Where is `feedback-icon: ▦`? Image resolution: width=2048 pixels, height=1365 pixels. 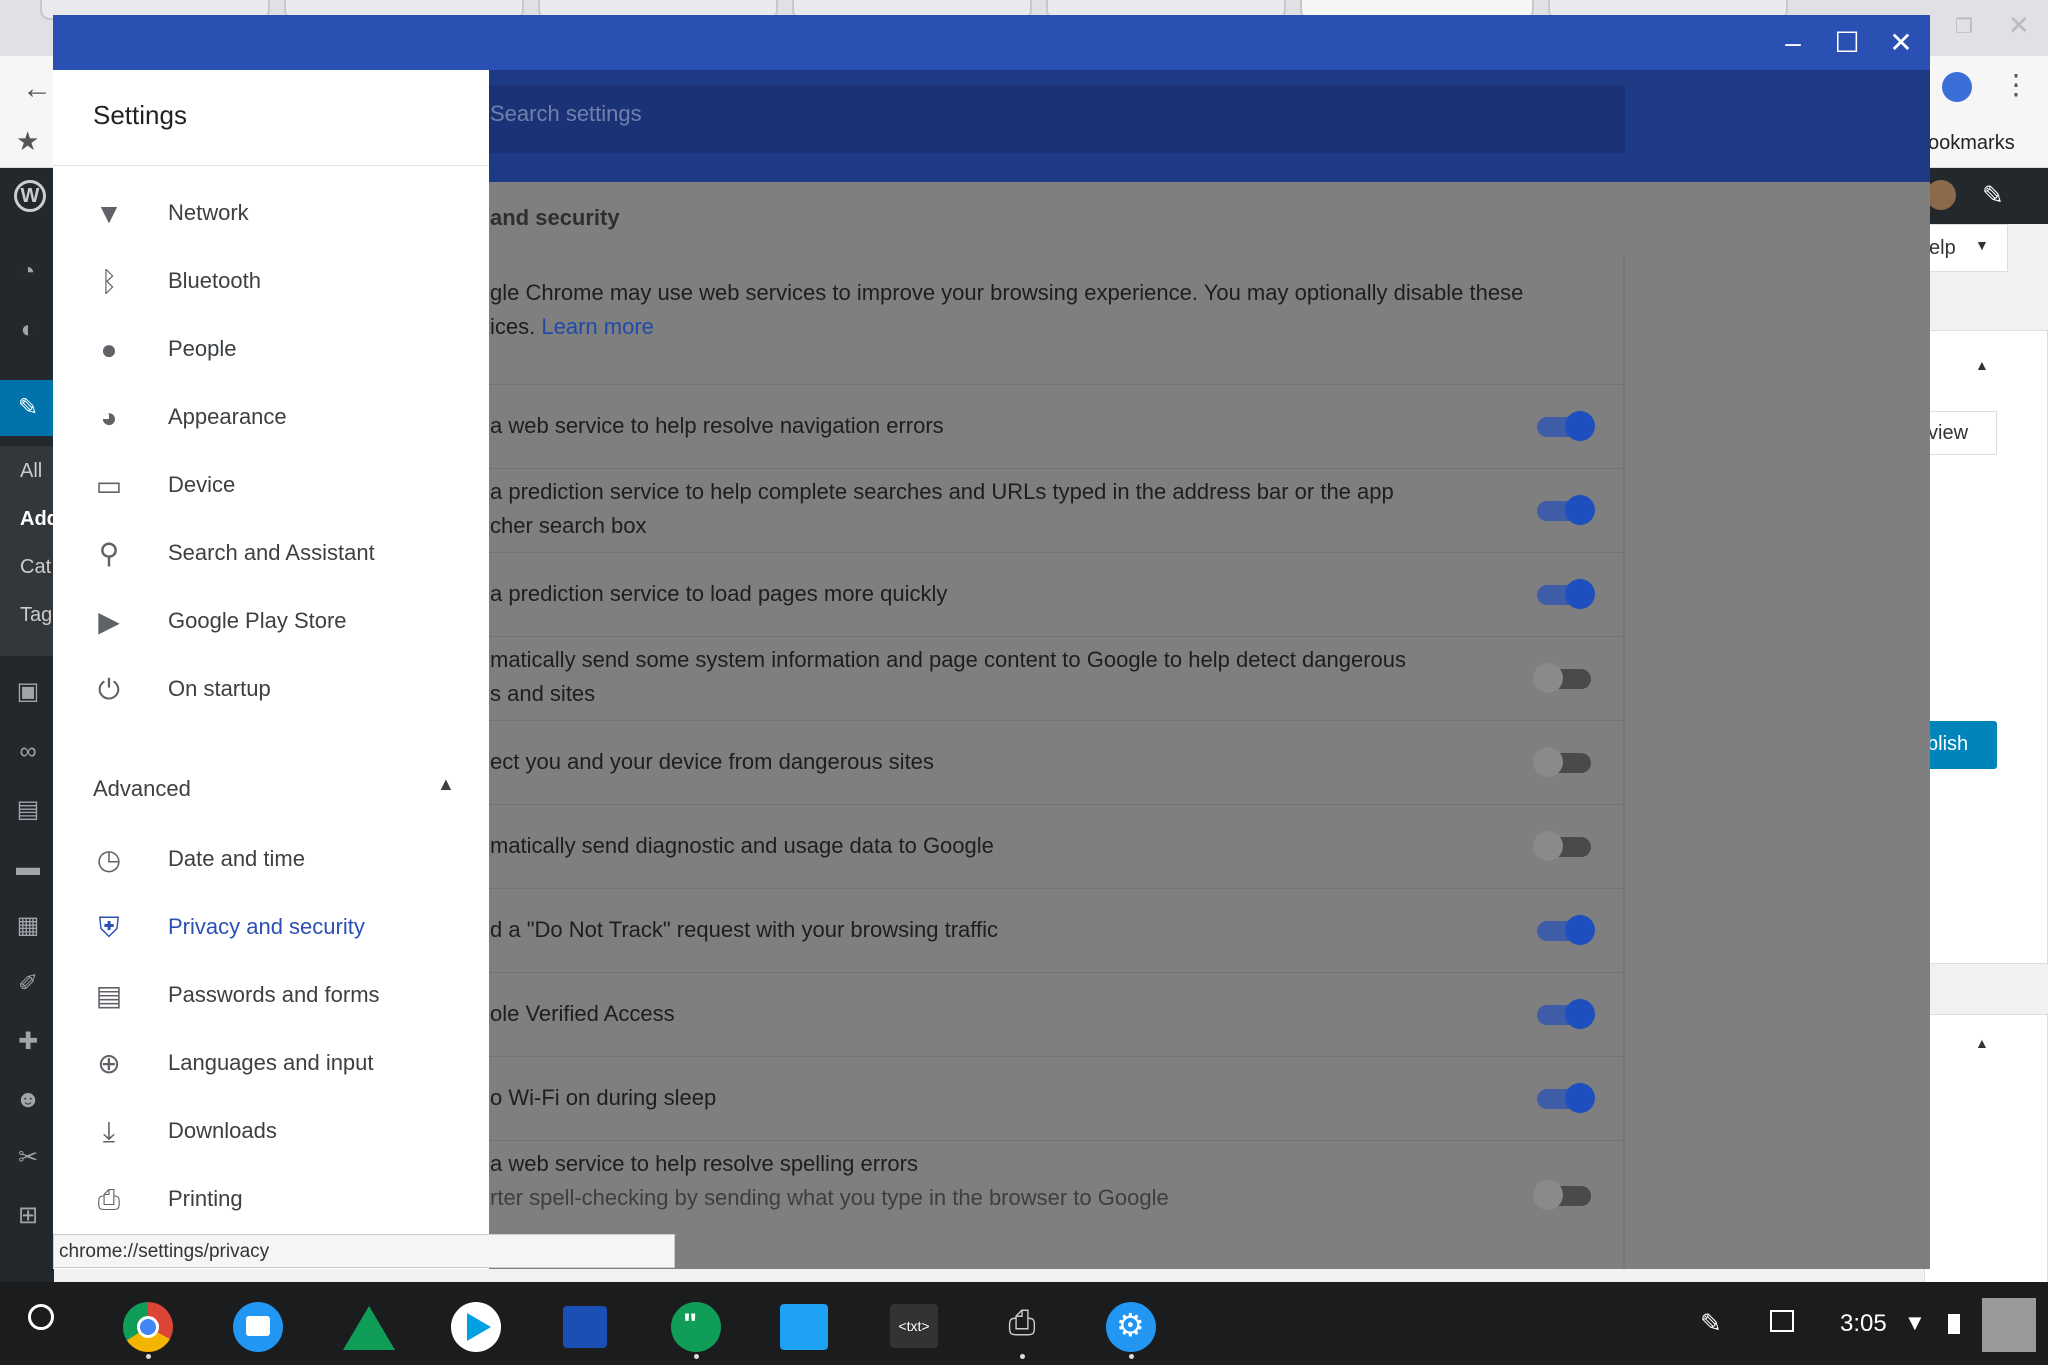 feedback-icon: ▦ is located at coordinates (28, 926).